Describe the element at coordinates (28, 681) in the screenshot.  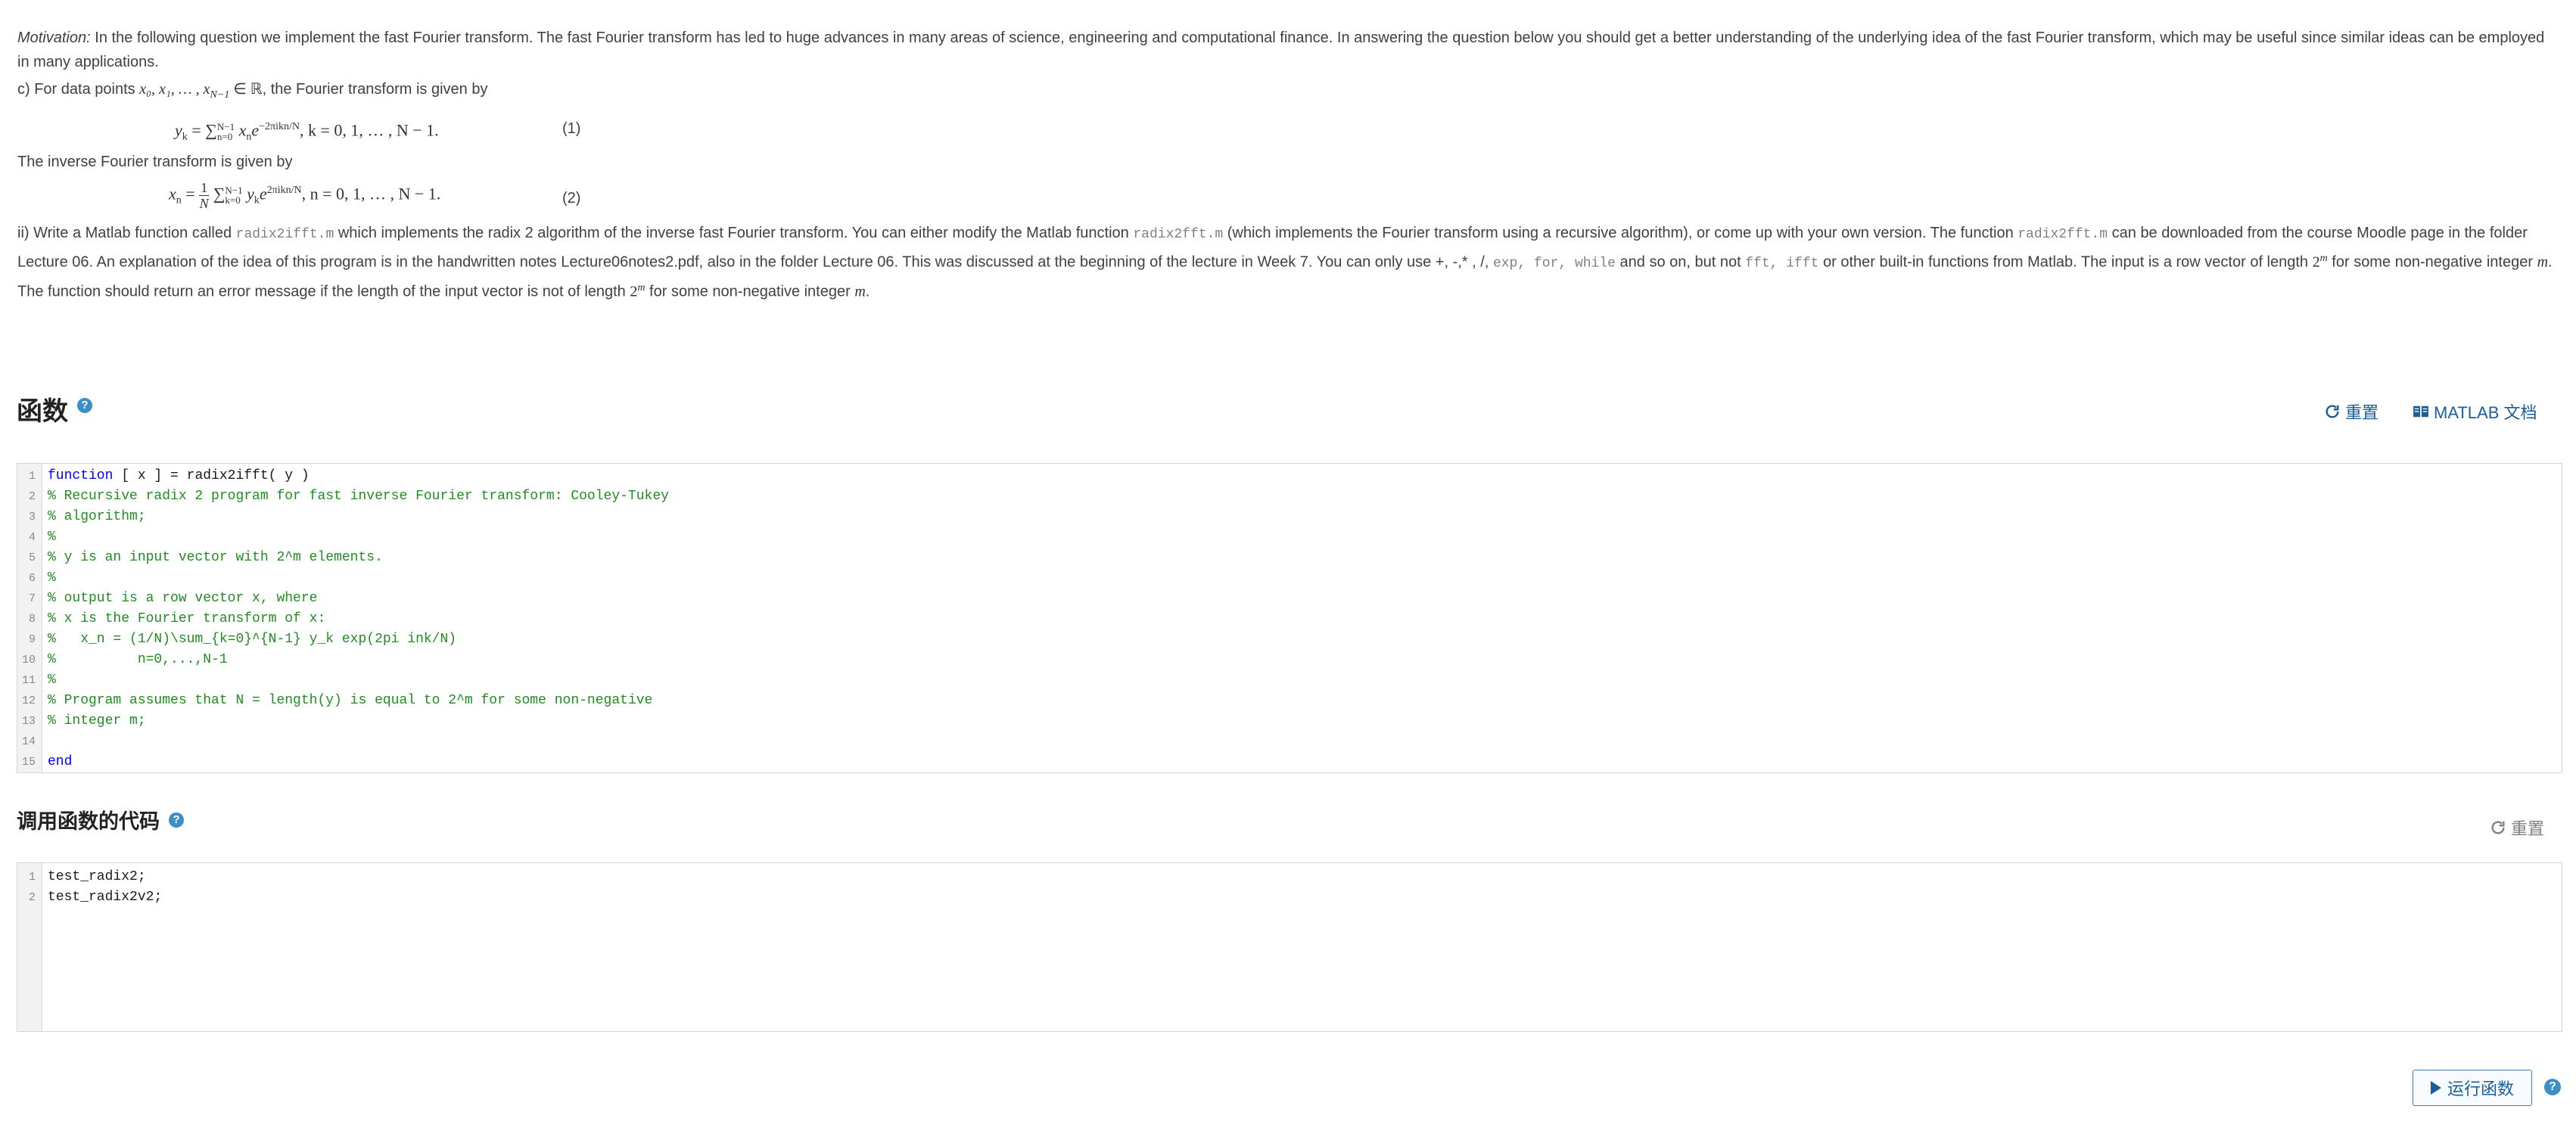
I see `line-number: 11` at that location.